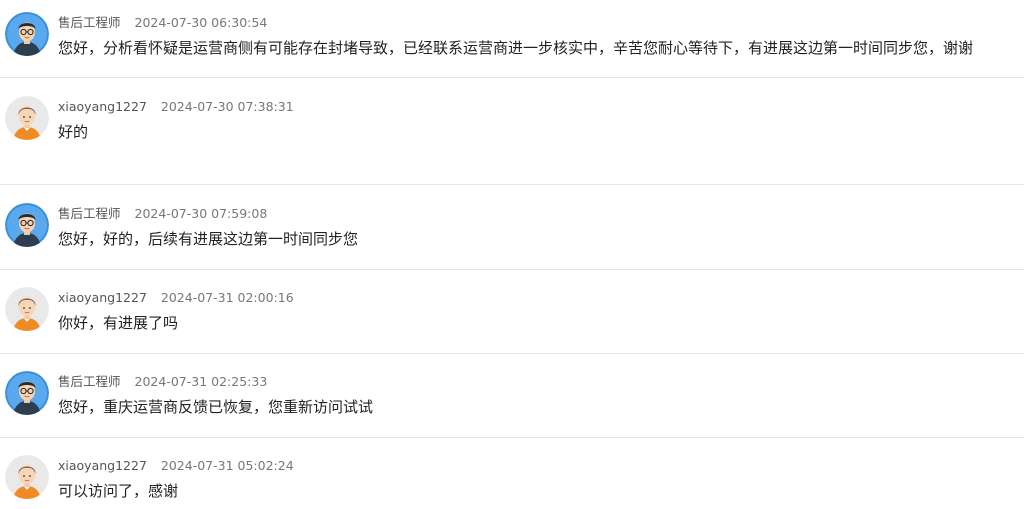 The width and height of the screenshot is (1024, 509). I want to click on message-meta: xiaoyang1227 2024-07-30 07:38:31, so click(176, 107).